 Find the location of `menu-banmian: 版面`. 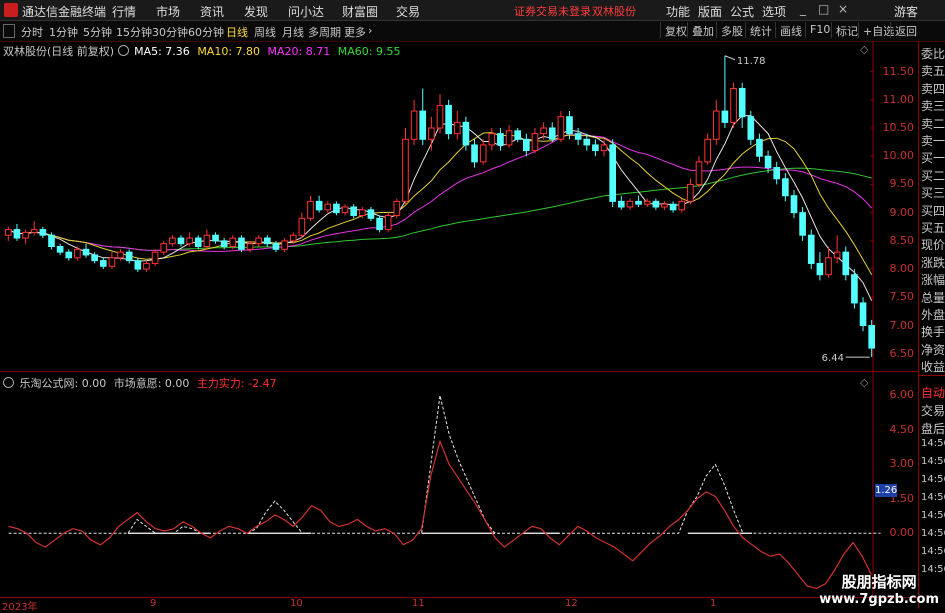

menu-banmian: 版面 is located at coordinates (710, 11).